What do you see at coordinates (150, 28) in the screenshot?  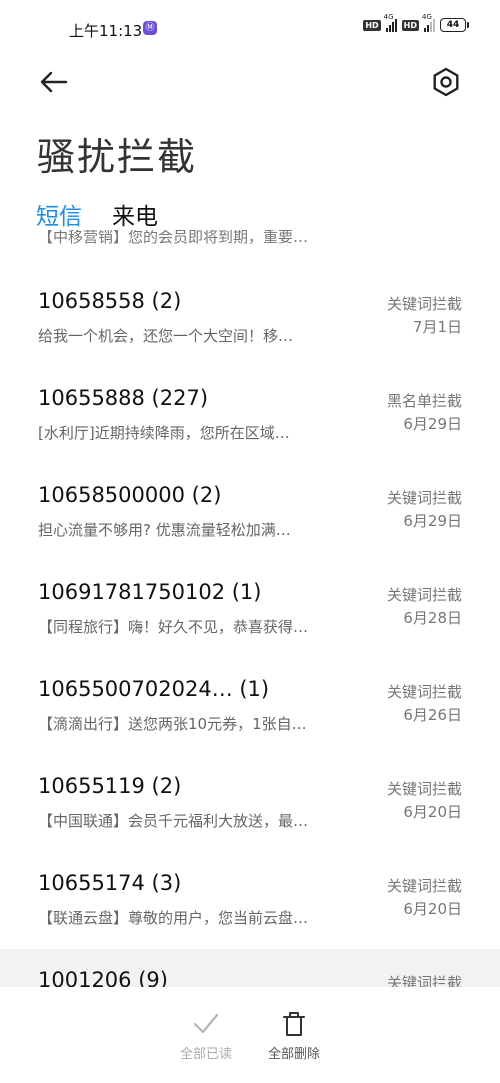 I see `app-notification-icon: Ⓜ` at bounding box center [150, 28].